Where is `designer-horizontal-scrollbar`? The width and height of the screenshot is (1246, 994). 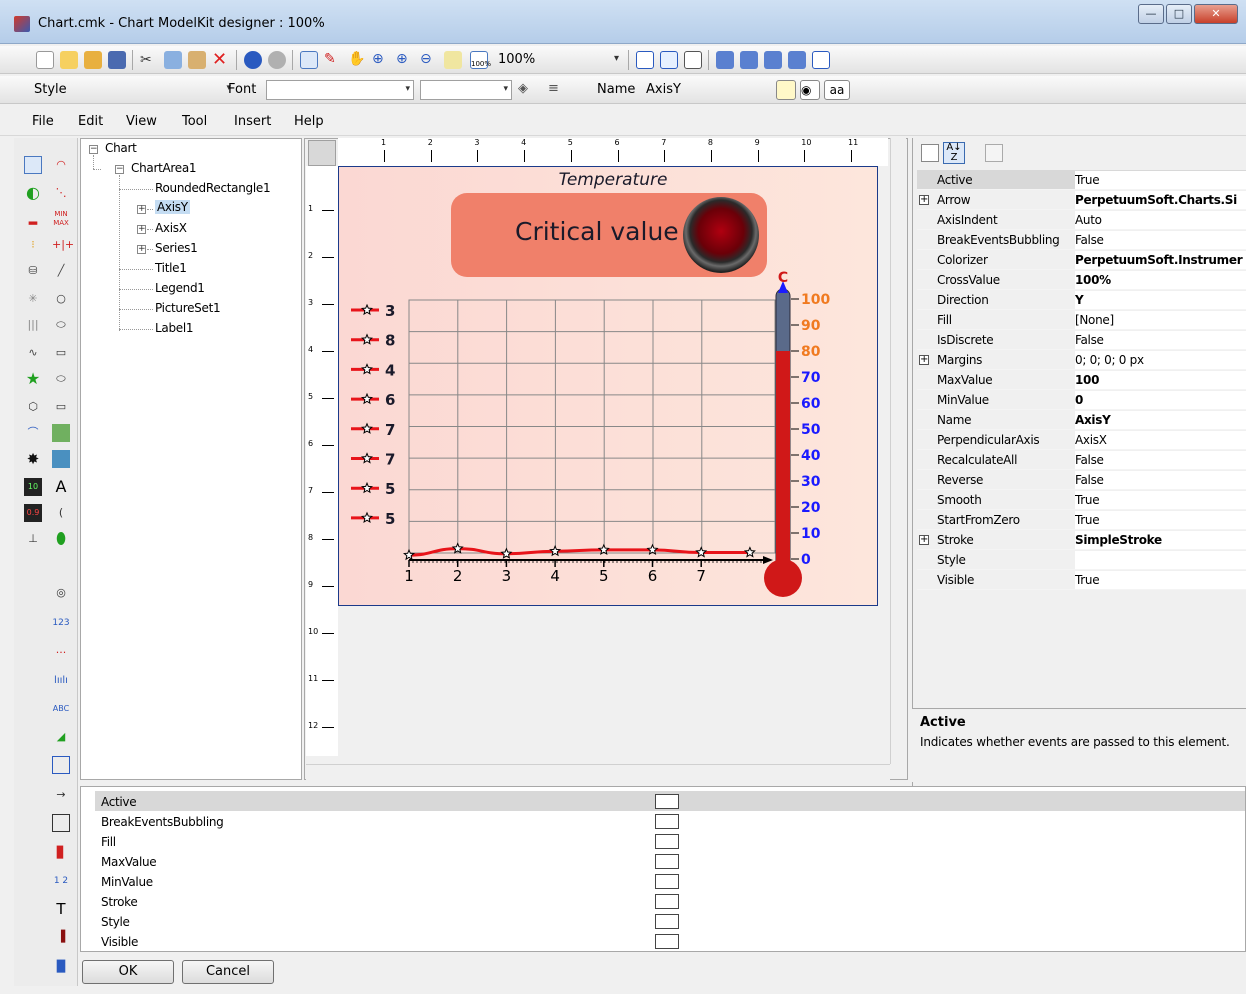 designer-horizontal-scrollbar is located at coordinates (598, 772).